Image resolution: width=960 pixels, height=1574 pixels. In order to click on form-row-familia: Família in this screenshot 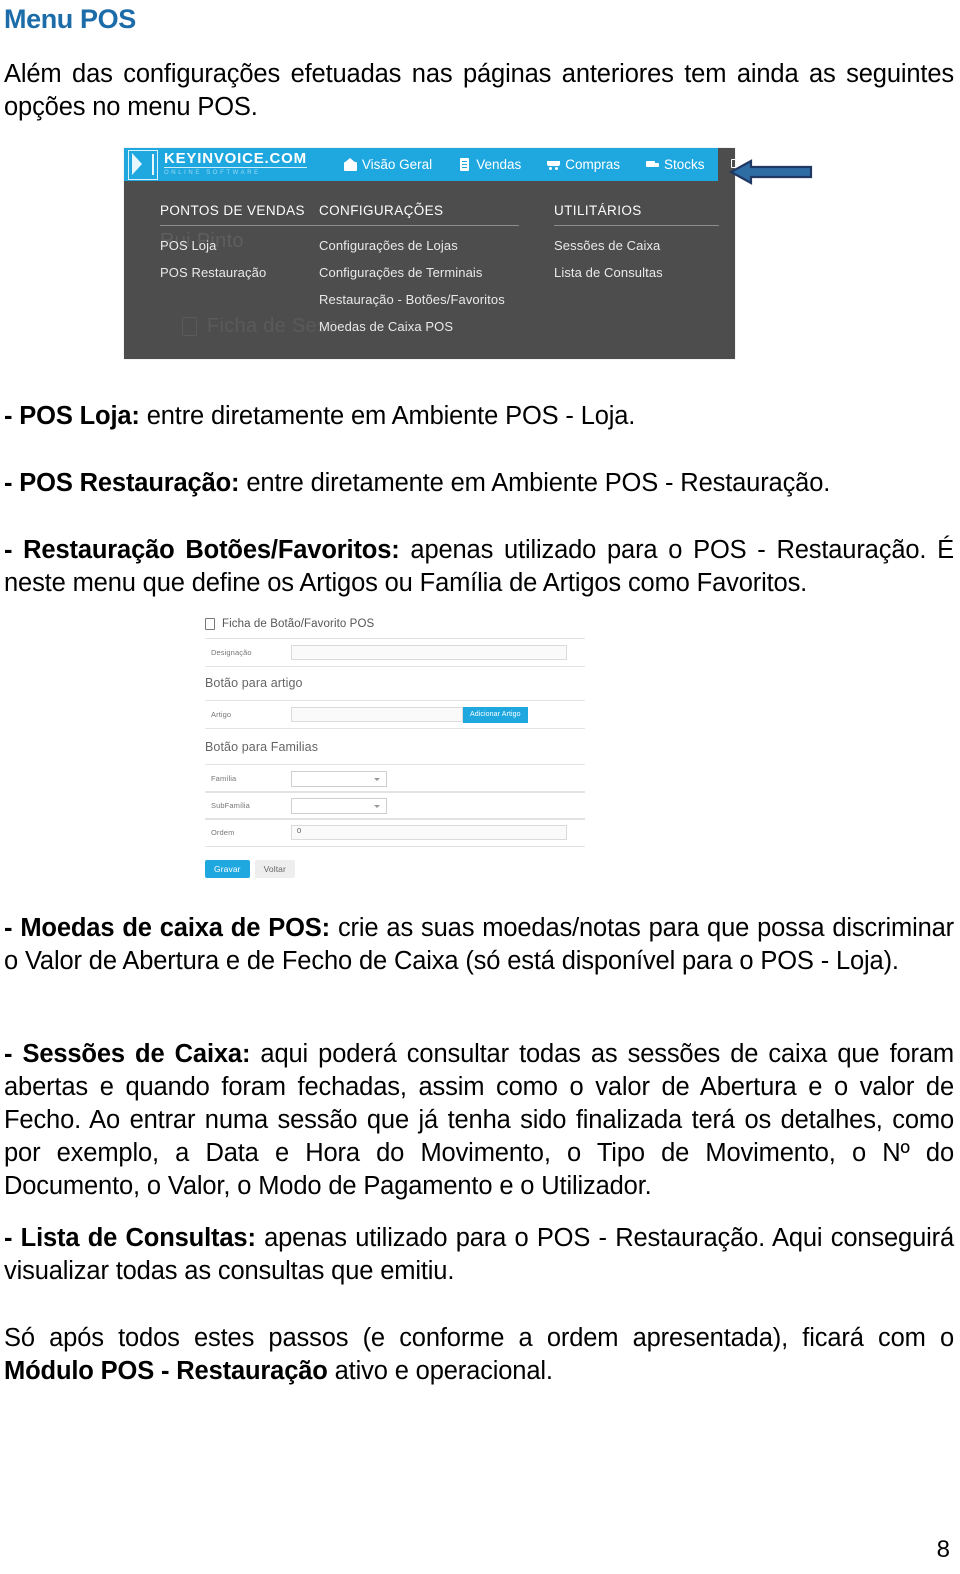, I will do `click(395, 778)`.